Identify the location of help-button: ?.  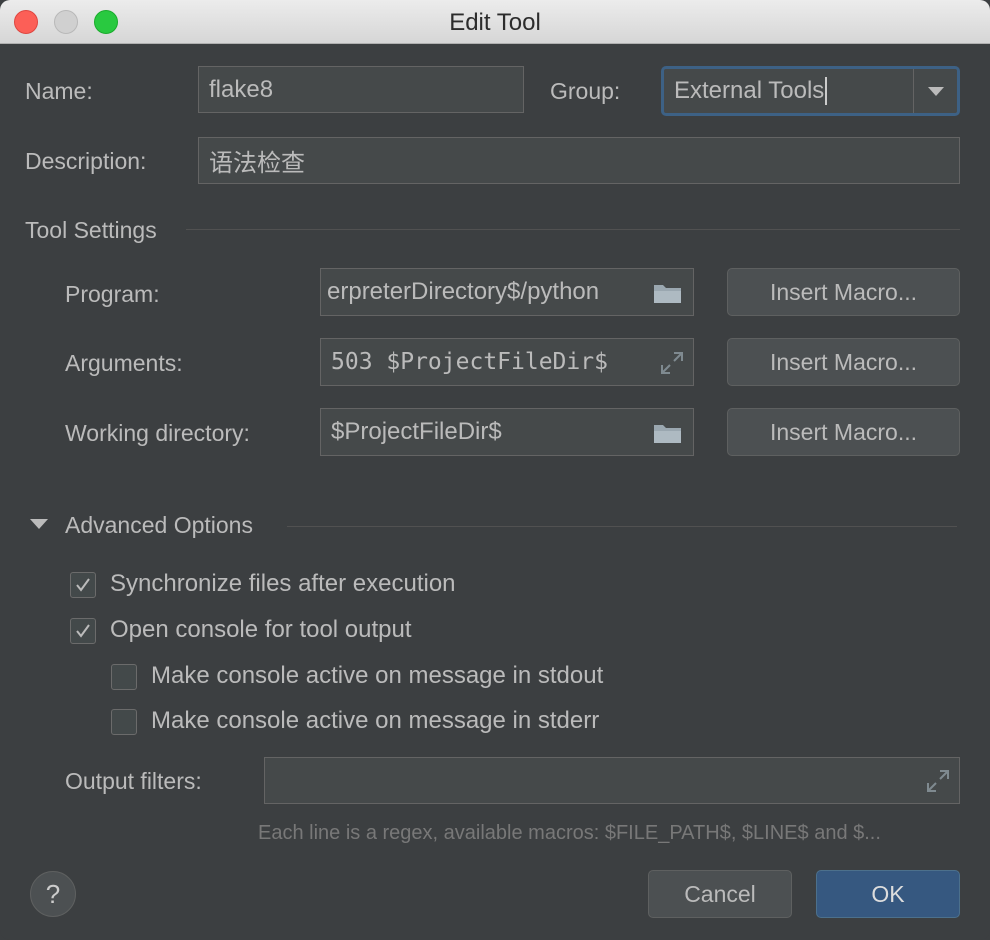
(53, 894).